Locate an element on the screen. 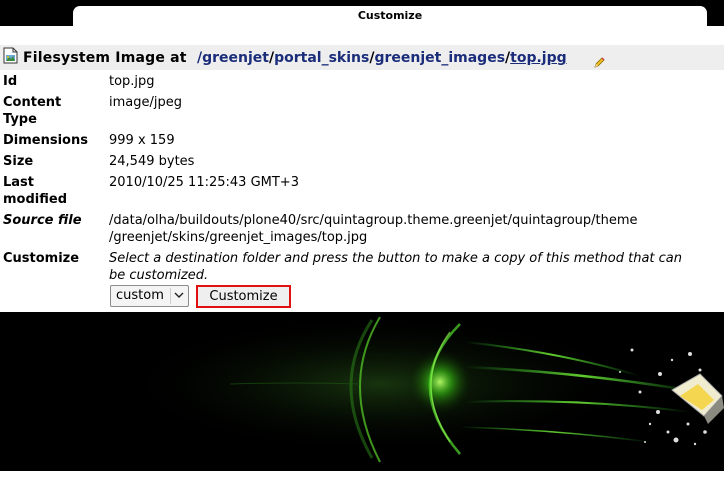  source-file-label: Source file is located at coordinates (42, 220).